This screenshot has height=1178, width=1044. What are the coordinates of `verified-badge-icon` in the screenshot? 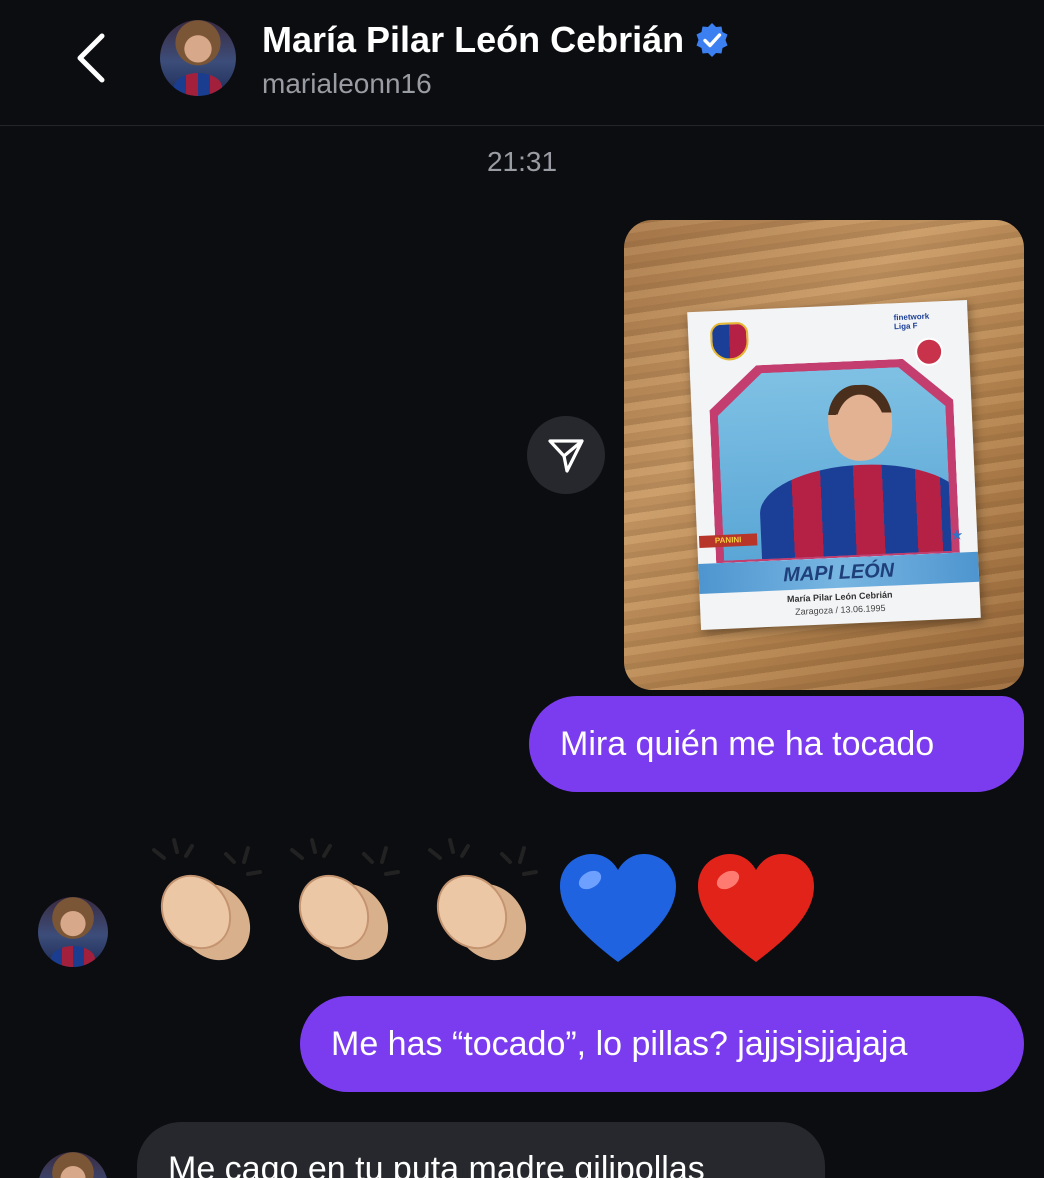 It's located at (712, 40).